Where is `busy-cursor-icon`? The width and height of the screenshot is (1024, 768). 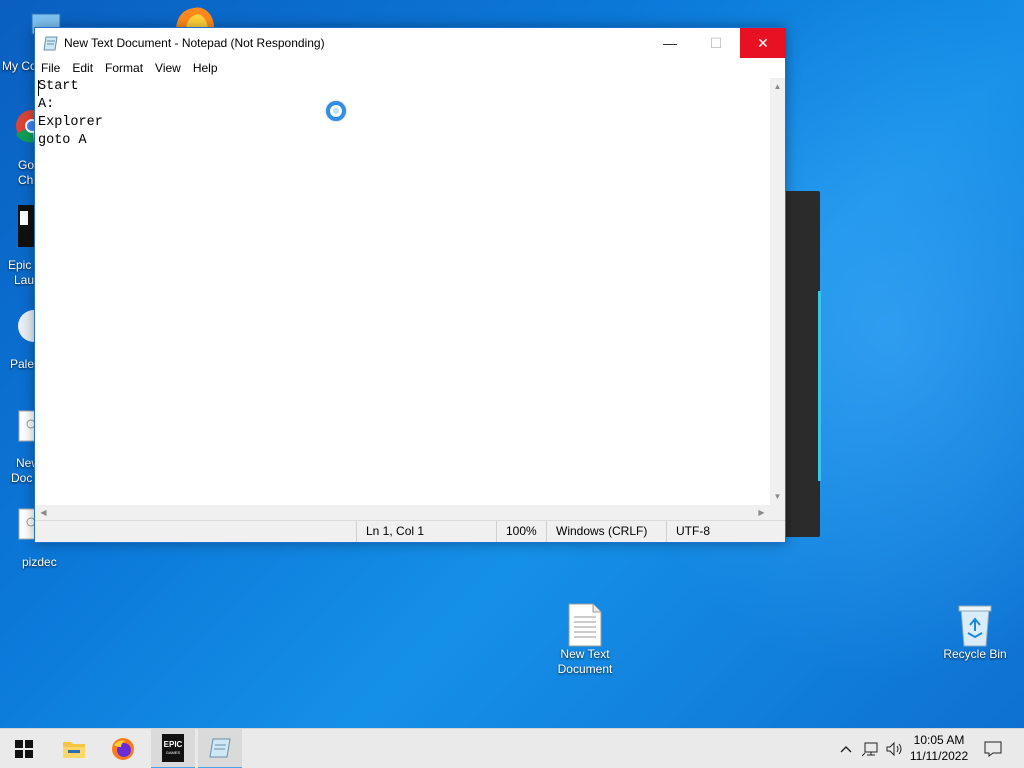 busy-cursor-icon is located at coordinates (336, 111).